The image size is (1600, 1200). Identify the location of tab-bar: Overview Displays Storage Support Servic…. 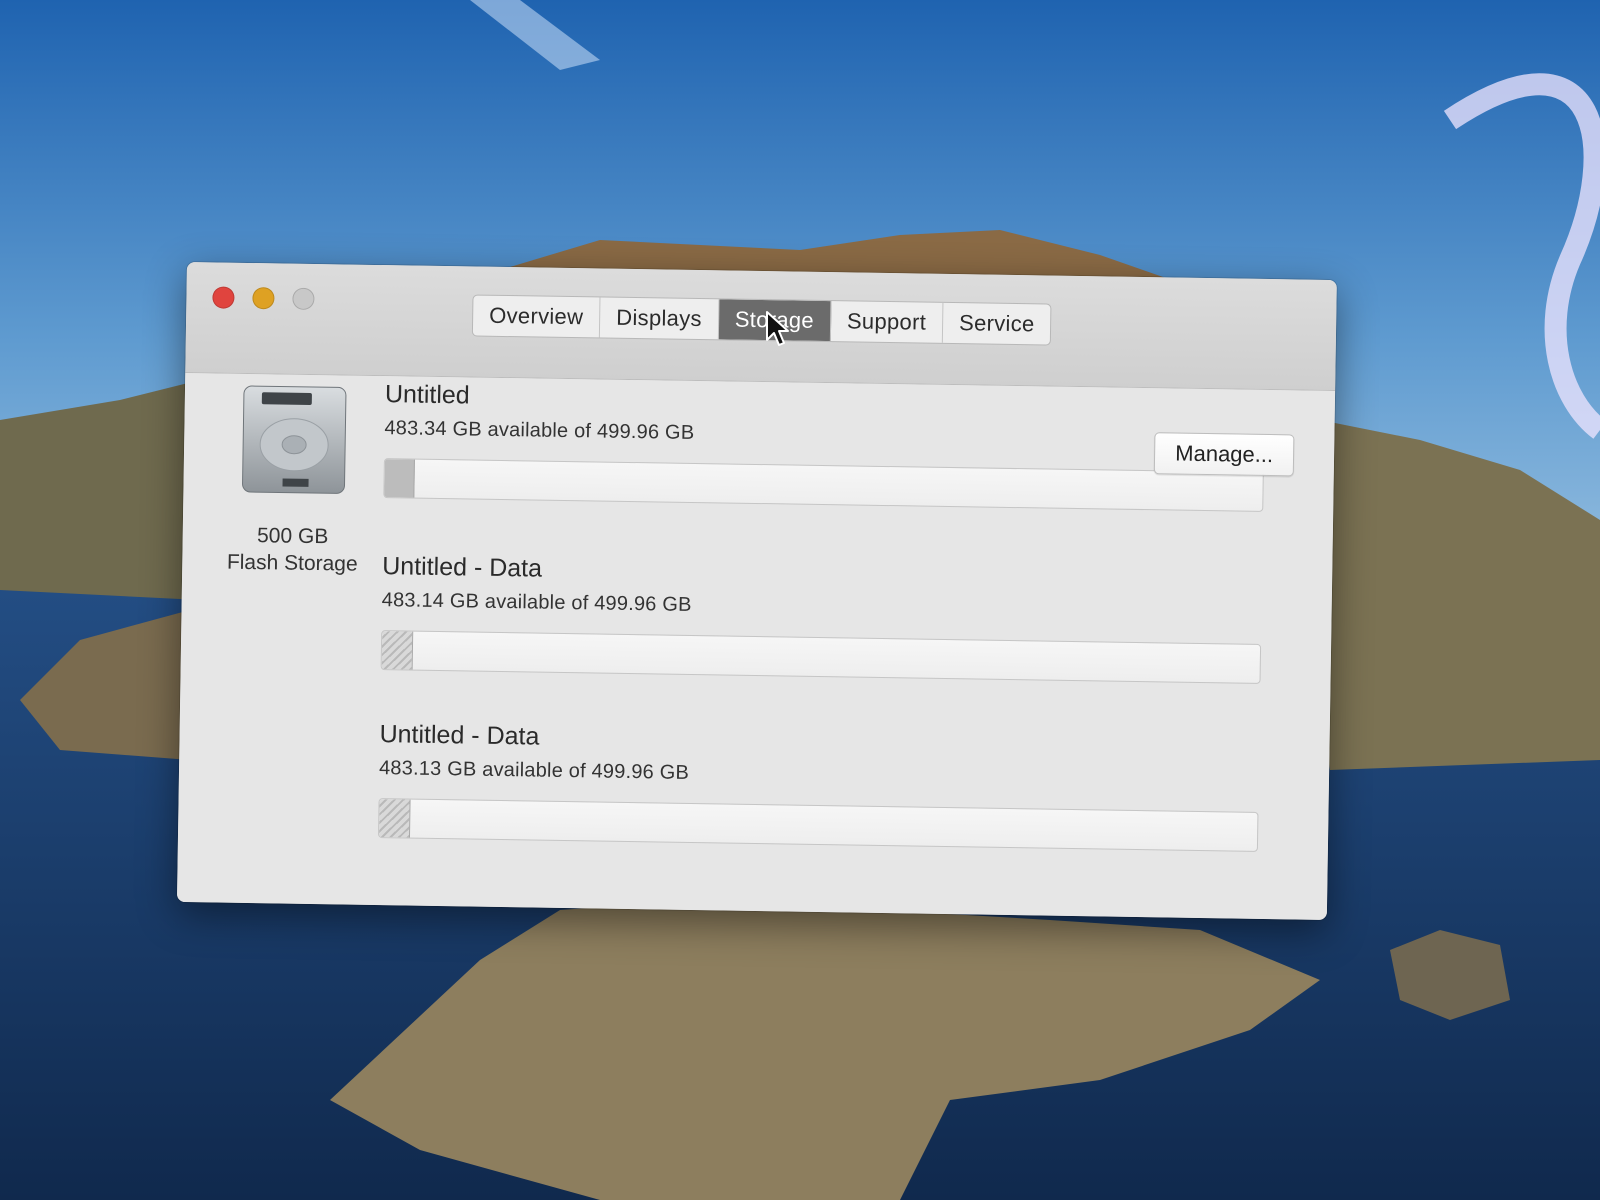
(761, 320).